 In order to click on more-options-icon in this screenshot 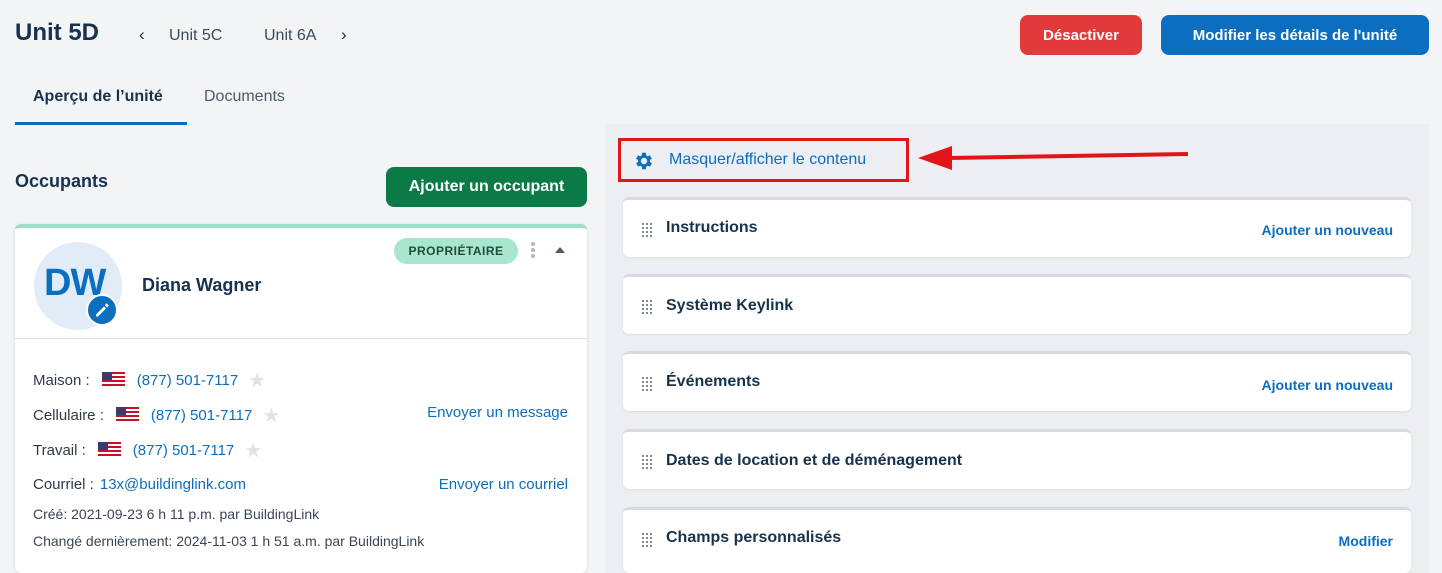, I will do `click(533, 251)`.